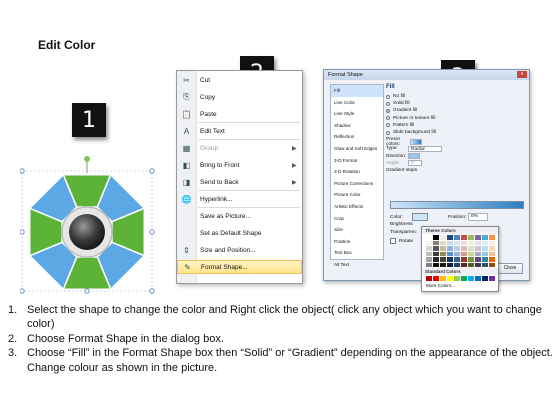 This screenshot has width=560, height=420. What do you see at coordinates (87, 159) in the screenshot?
I see `rotation-handle` at bounding box center [87, 159].